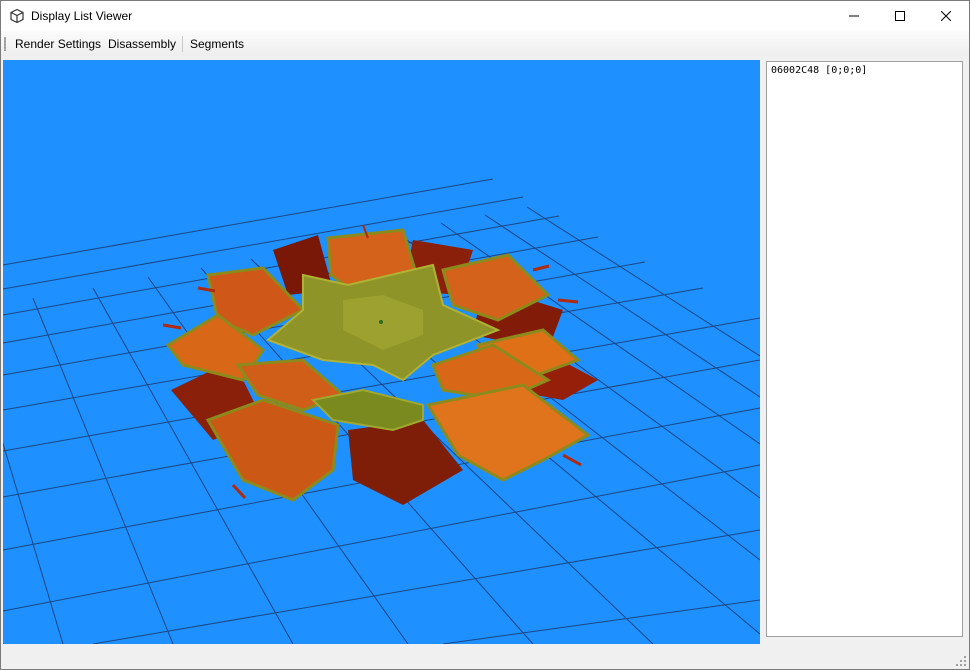 Image resolution: width=970 pixels, height=670 pixels. I want to click on petal-front-left, so click(272, 450).